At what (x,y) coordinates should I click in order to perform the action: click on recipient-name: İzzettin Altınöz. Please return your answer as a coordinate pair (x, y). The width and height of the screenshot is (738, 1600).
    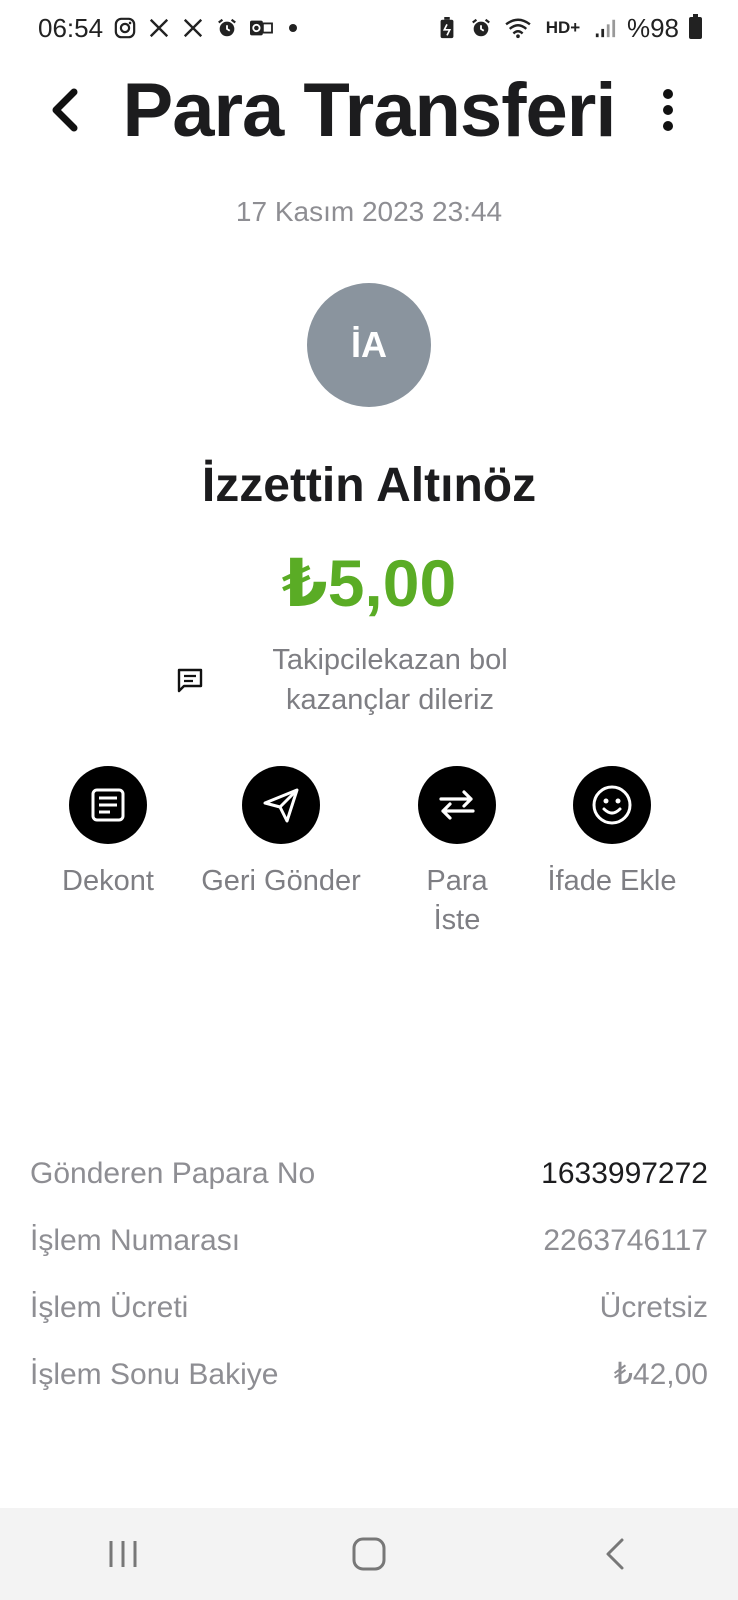
    Looking at the image, I should click on (369, 485).